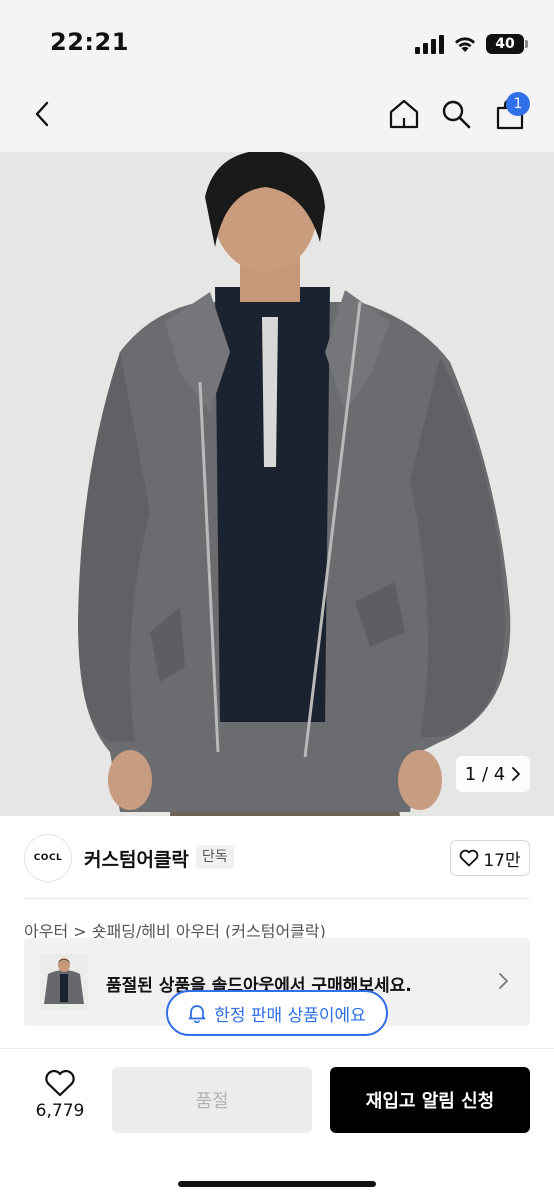 The image size is (554, 1200). Describe the element at coordinates (518, 104) in the screenshot. I see `cart-count-badge: 1` at that location.